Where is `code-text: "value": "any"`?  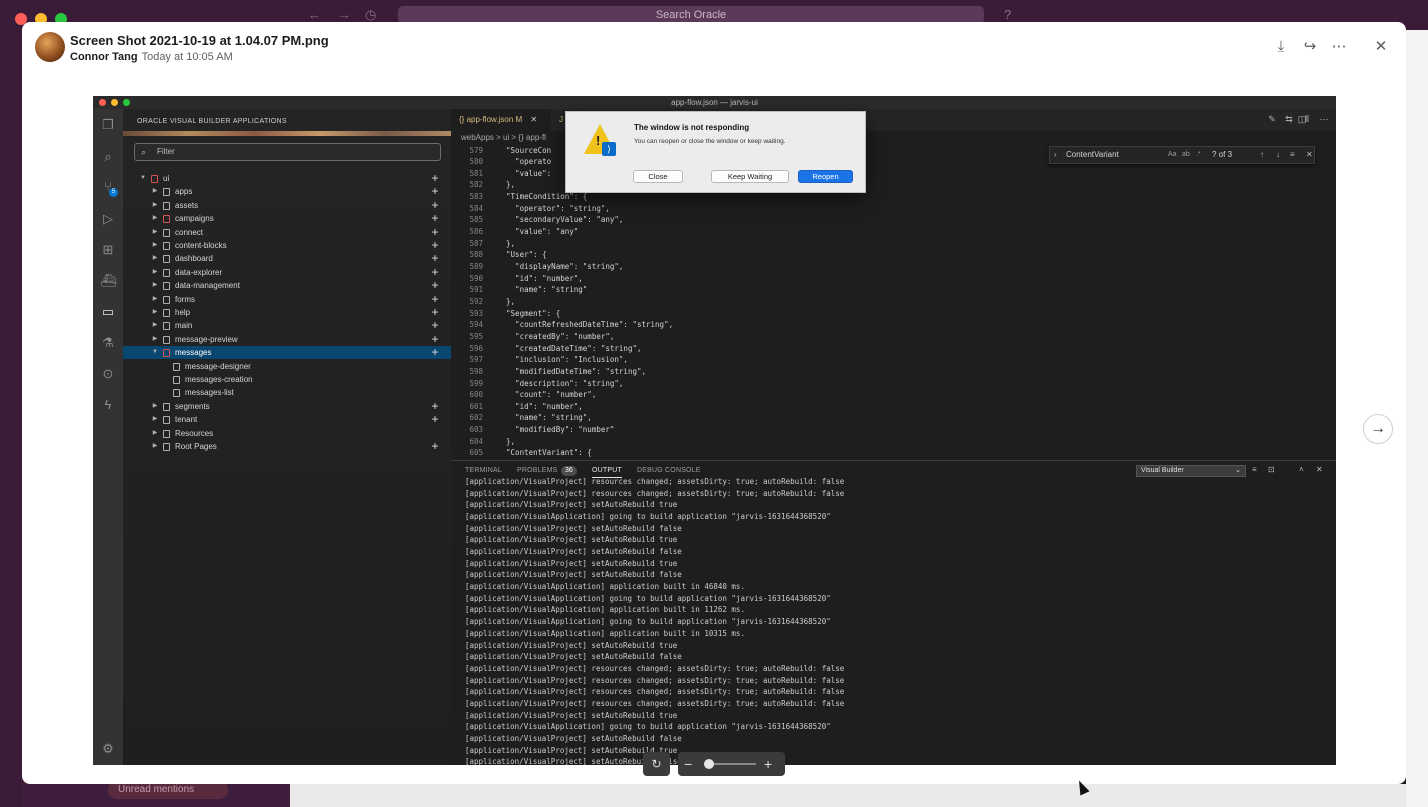
code-text: "value": "any" is located at coordinates (538, 232).